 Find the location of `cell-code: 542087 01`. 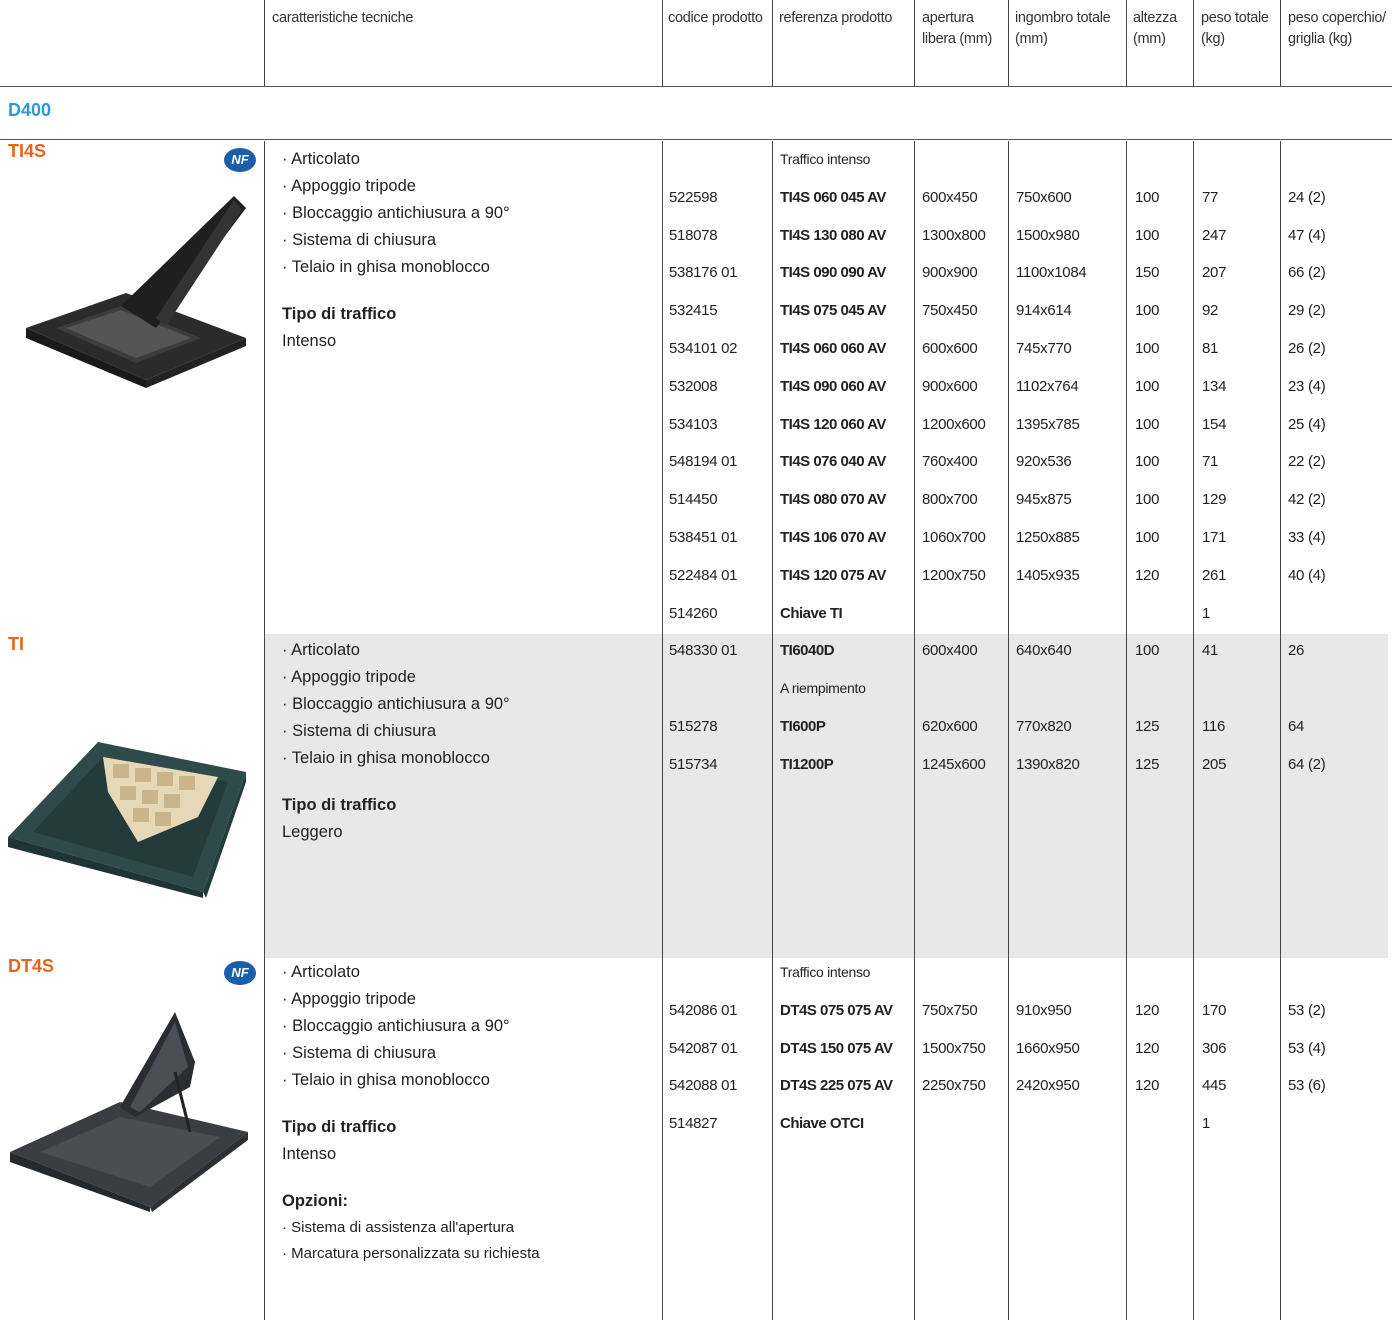

cell-code: 542087 01 is located at coordinates (703, 1048).